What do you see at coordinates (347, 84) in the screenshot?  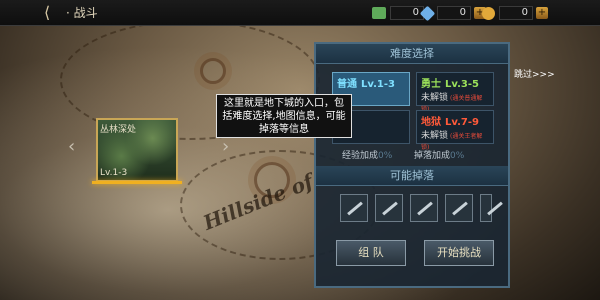 I see `difficulty-name: 普通` at bounding box center [347, 84].